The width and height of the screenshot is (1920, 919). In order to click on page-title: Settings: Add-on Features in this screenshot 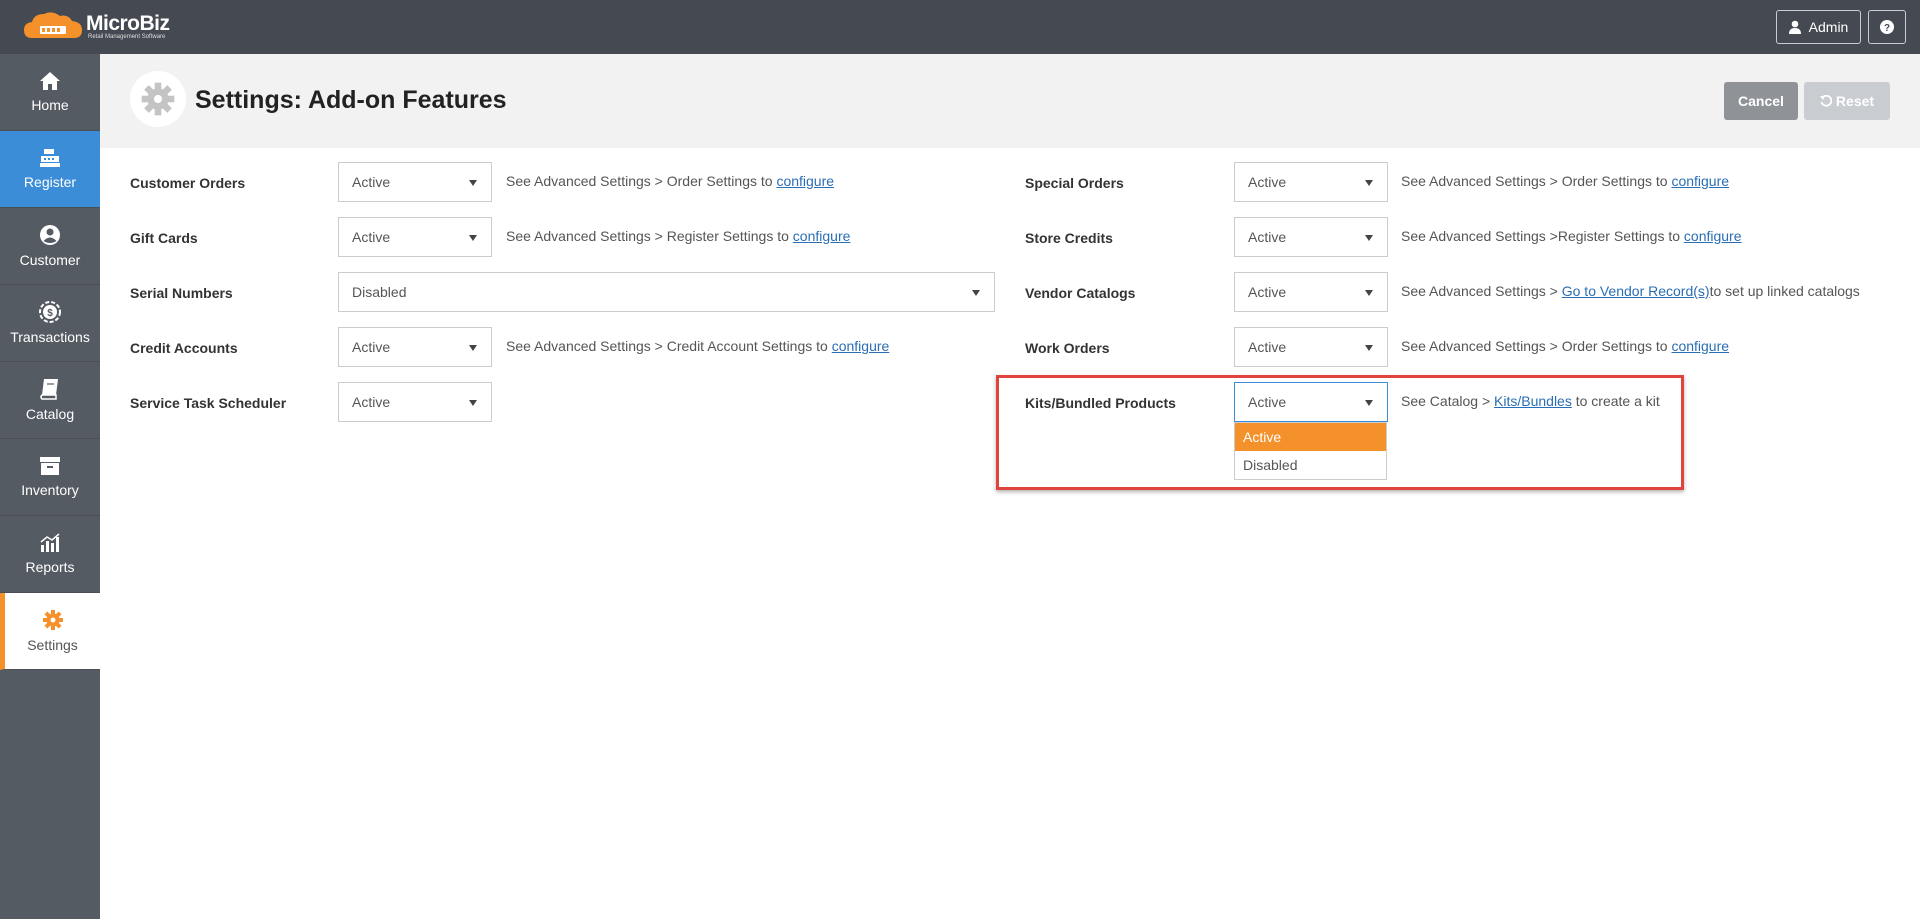, I will do `click(351, 100)`.